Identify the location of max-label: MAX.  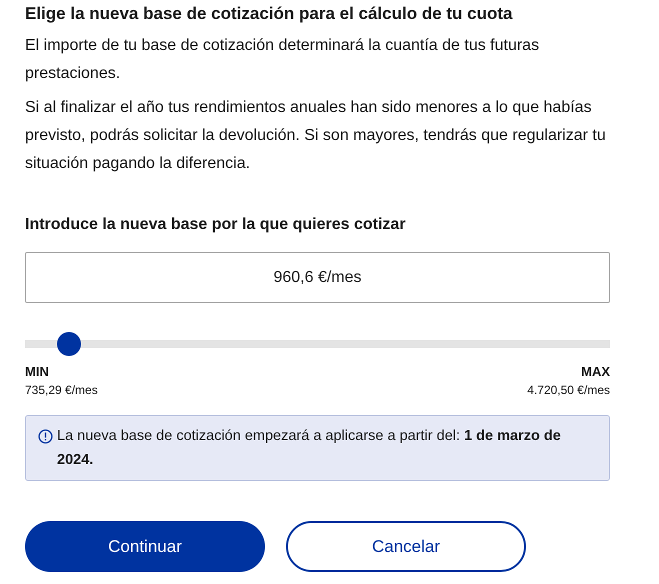
(595, 371).